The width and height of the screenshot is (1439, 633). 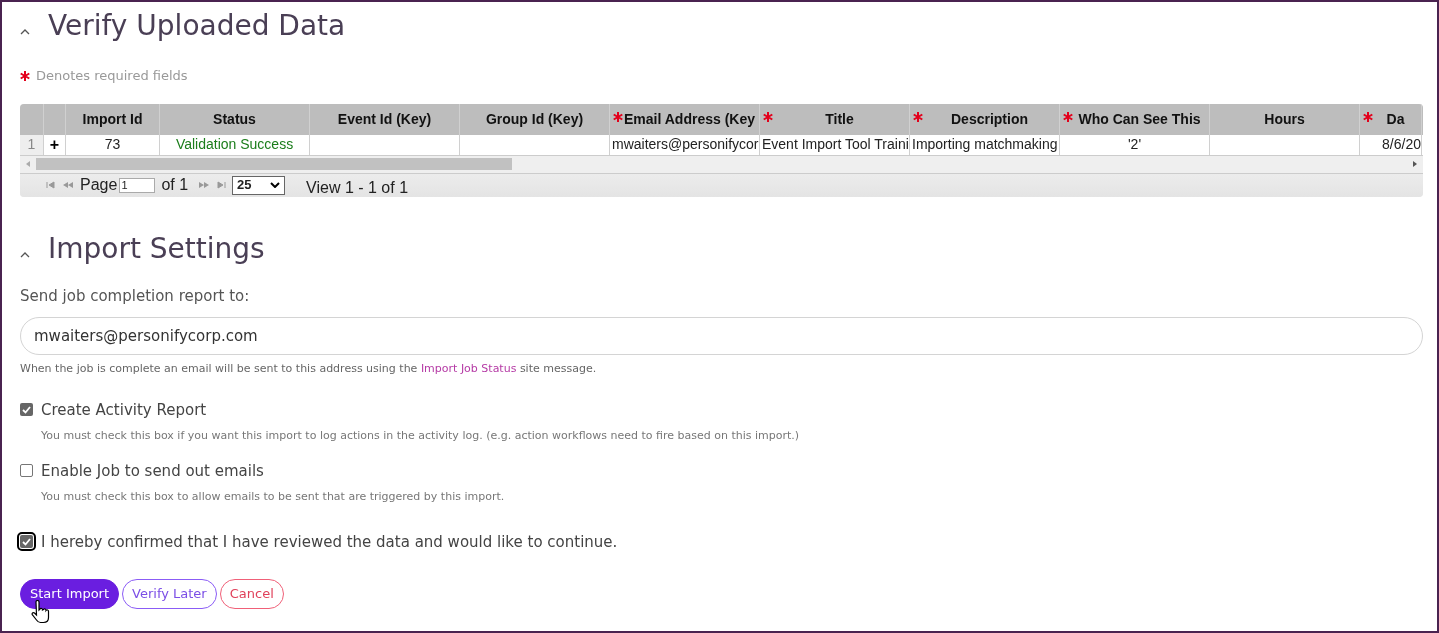 What do you see at coordinates (25, 75) in the screenshot?
I see `required-asterisk-icon` at bounding box center [25, 75].